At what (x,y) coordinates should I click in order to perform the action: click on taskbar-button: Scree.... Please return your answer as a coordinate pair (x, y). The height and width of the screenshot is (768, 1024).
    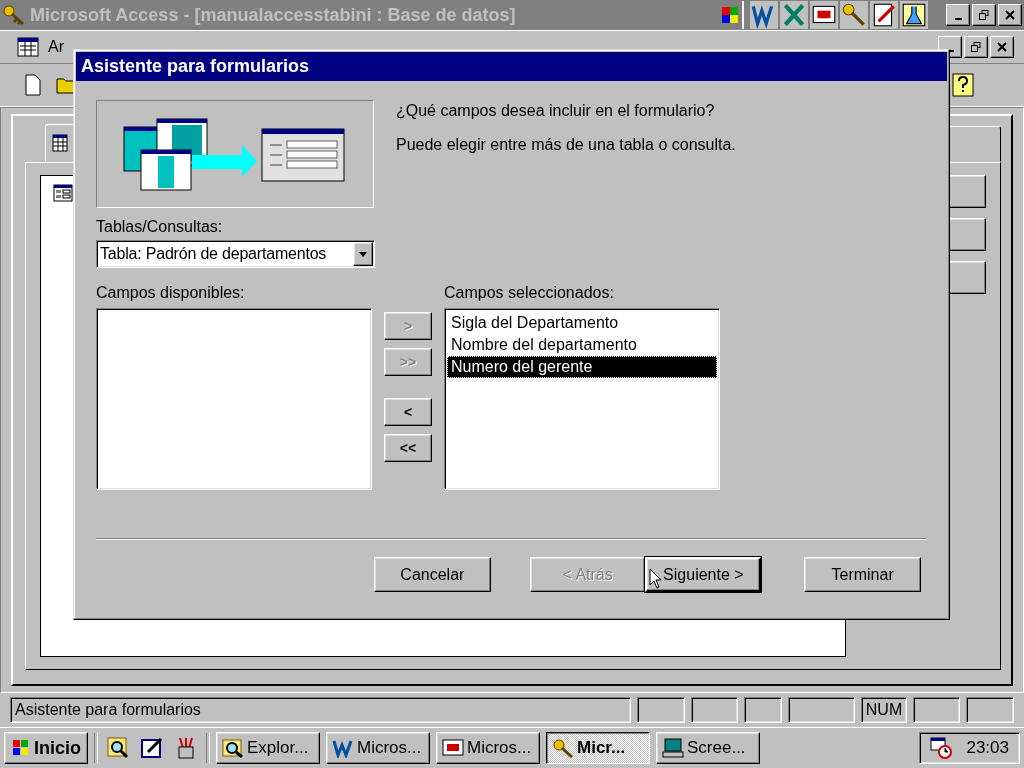
    Looking at the image, I should click on (708, 748).